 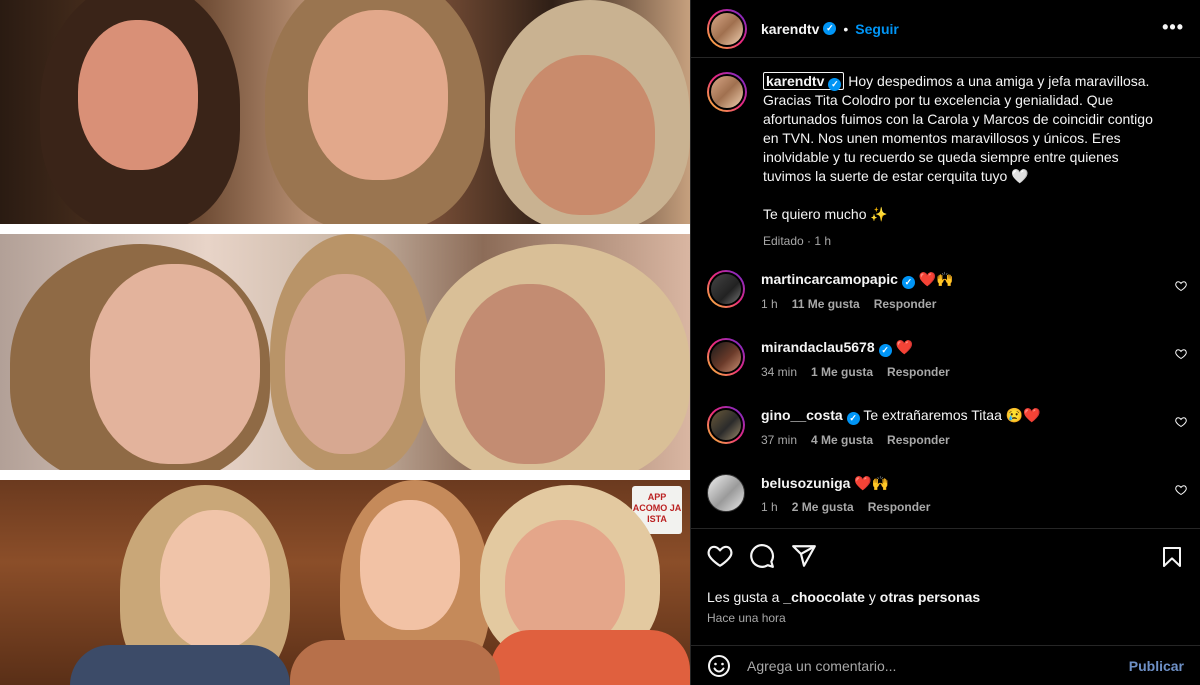 I want to click on comment-username: gino__costa, so click(x=802, y=415).